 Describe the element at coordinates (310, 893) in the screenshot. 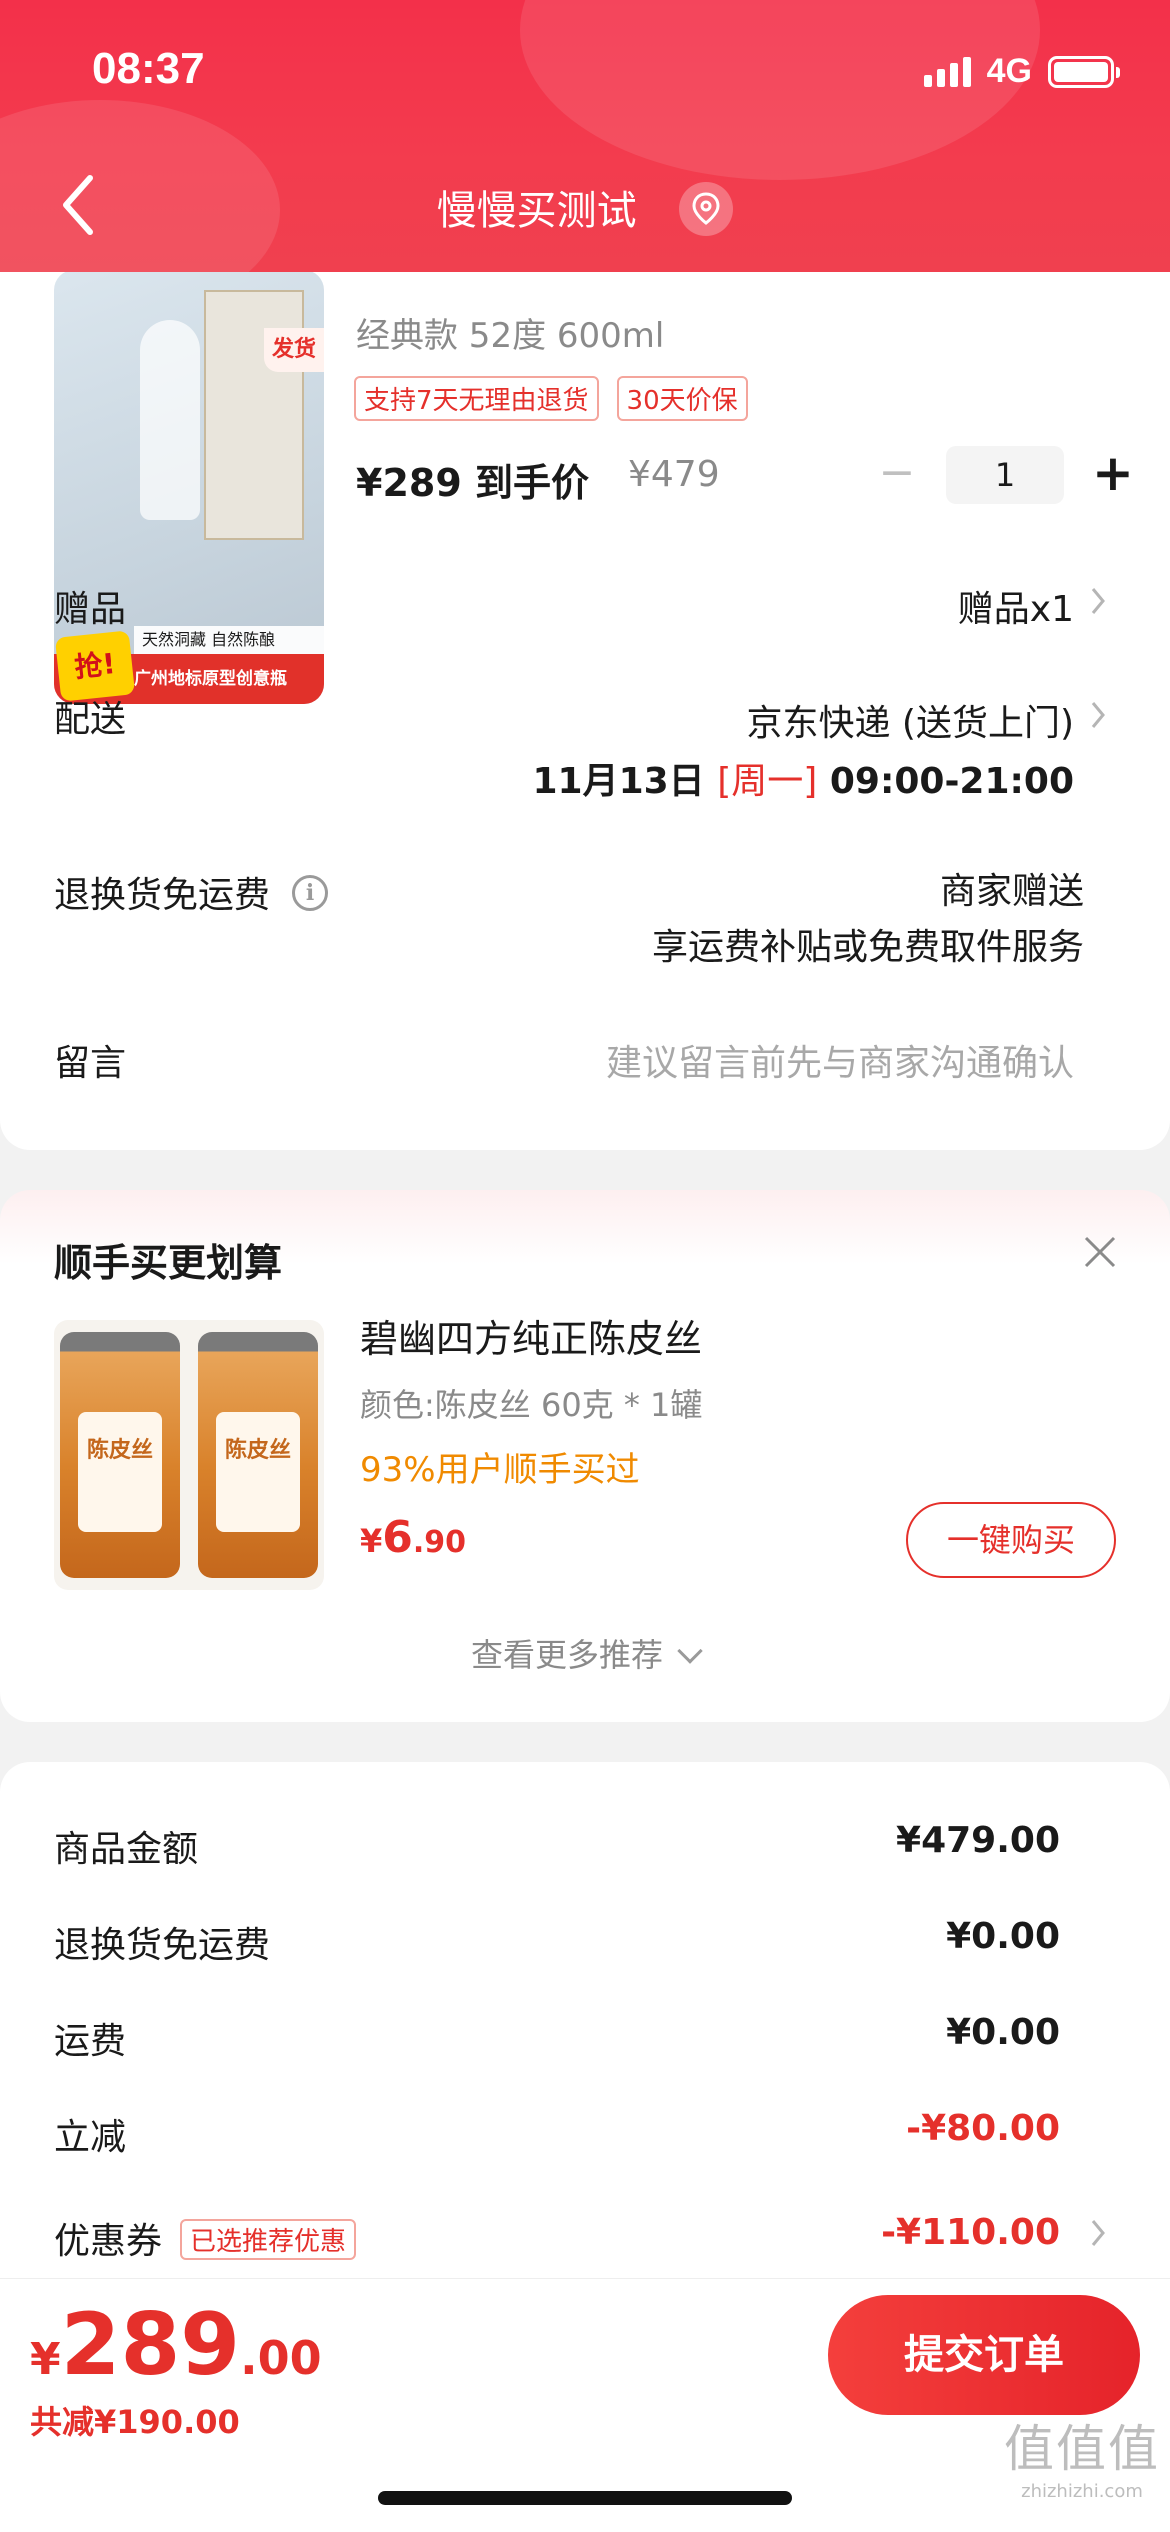

I see `info-icon: i` at that location.